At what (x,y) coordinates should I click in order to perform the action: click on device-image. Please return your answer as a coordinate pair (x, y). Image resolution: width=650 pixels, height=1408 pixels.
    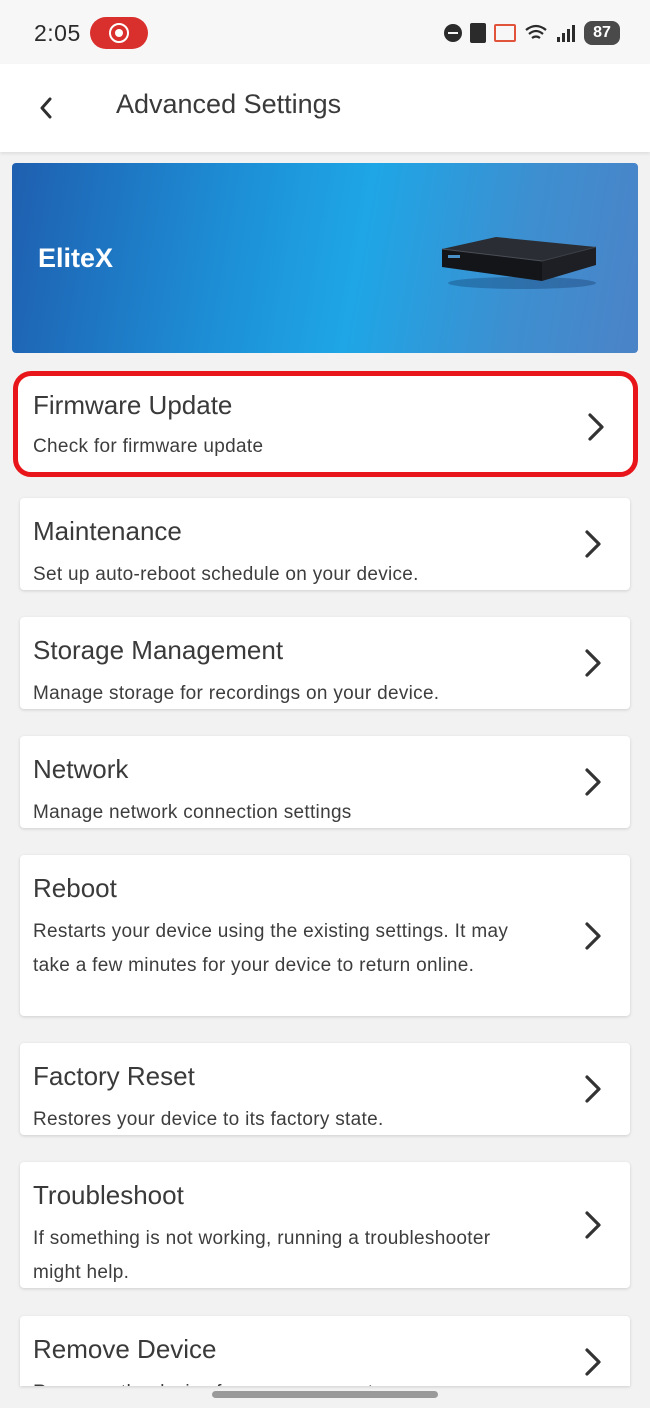
    Looking at the image, I should click on (519, 263).